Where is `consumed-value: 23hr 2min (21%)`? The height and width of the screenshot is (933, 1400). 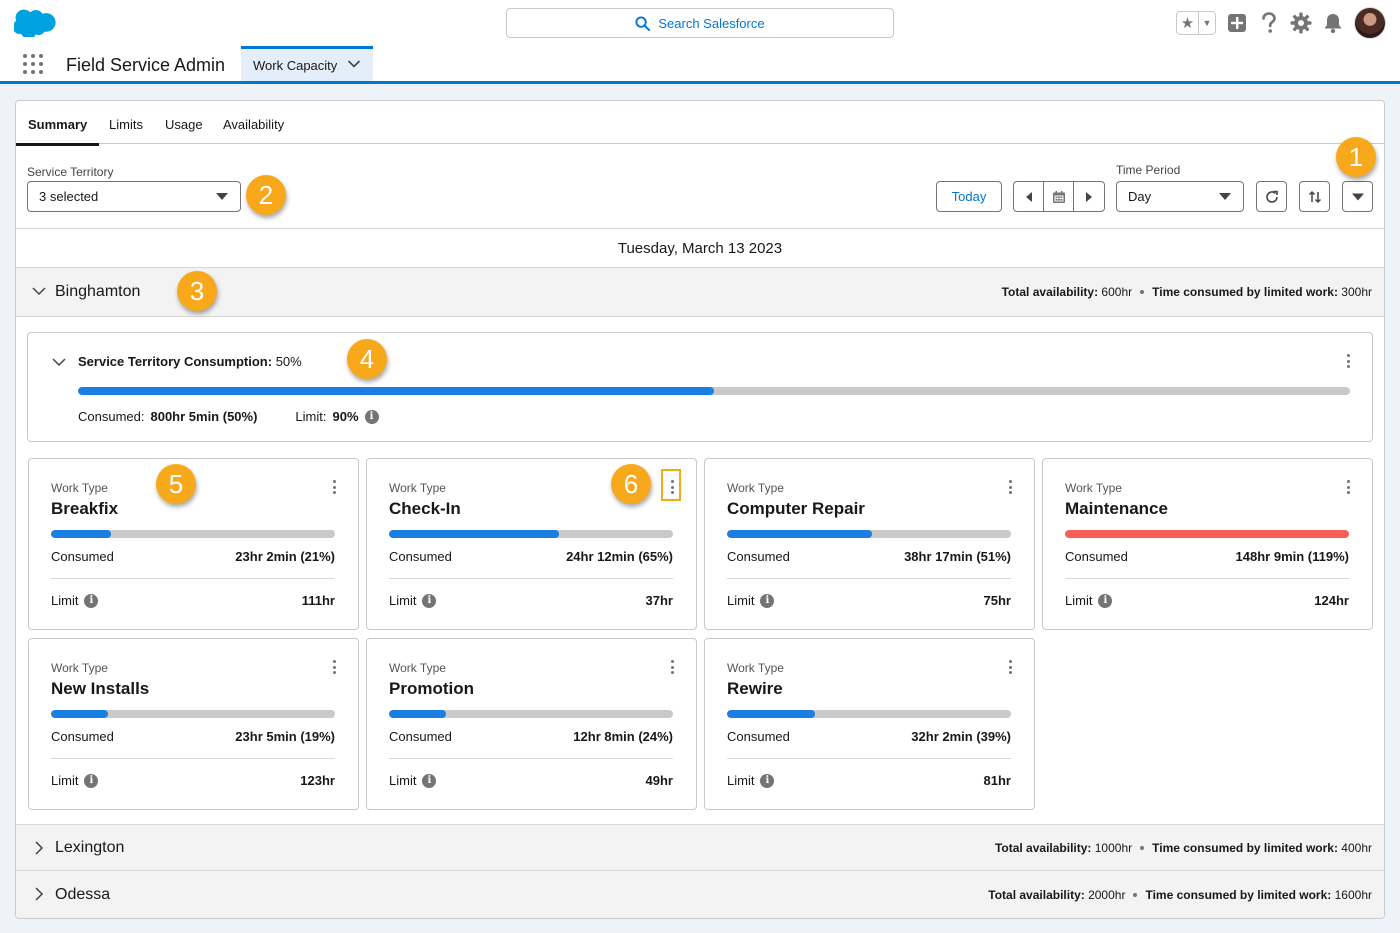
consumed-value: 23hr 2min (21%) is located at coordinates (285, 556).